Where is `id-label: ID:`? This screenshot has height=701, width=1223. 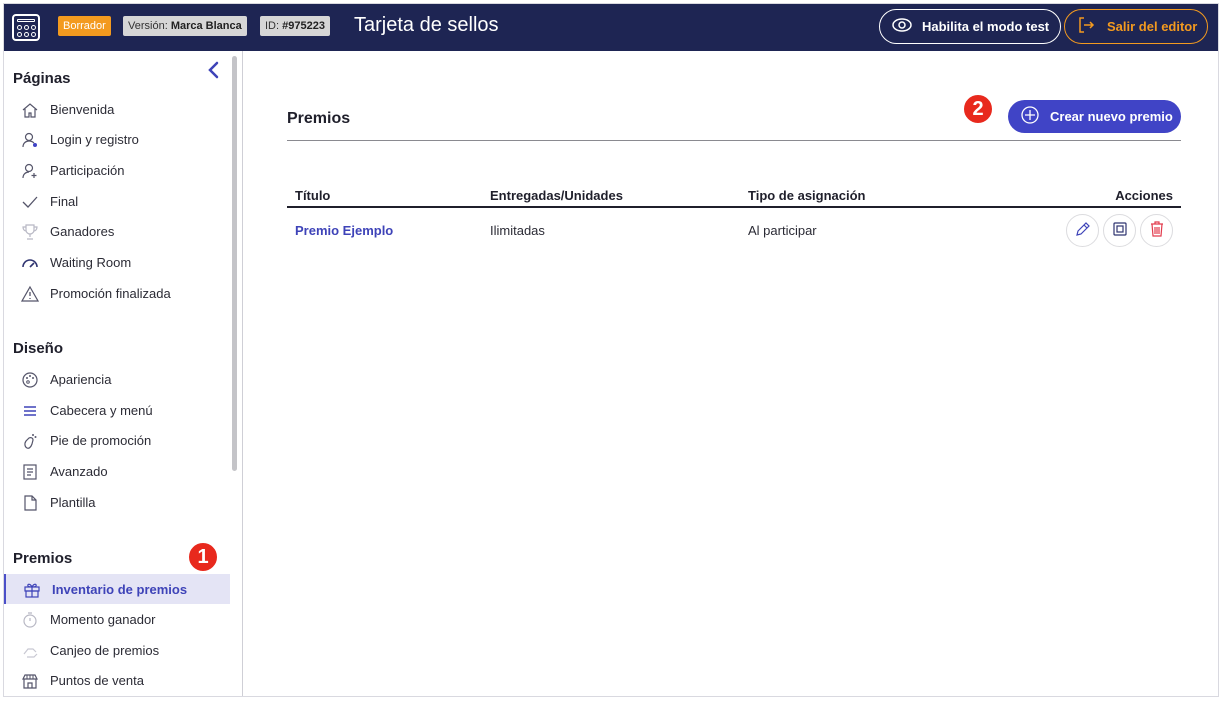
id-label: ID: is located at coordinates (272, 26).